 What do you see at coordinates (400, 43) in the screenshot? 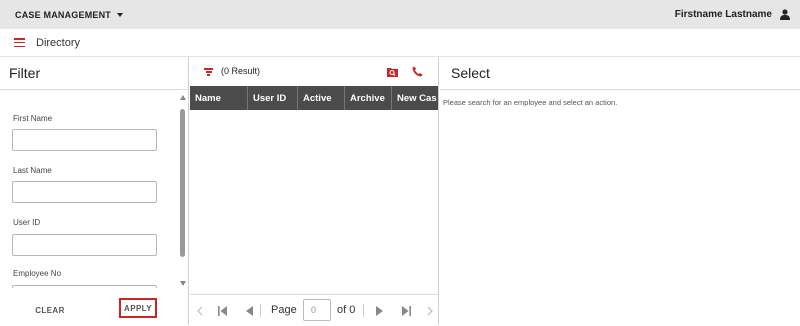
I see `sub-header: Directory` at bounding box center [400, 43].